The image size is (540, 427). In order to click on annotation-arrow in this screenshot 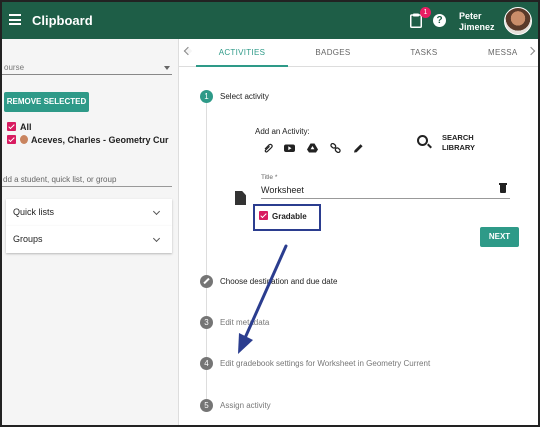, I will do `click(263, 299)`.